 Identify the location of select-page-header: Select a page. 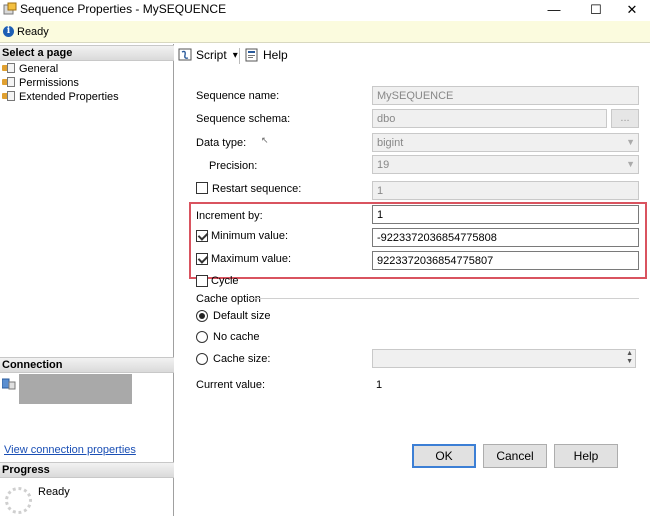
(87, 53).